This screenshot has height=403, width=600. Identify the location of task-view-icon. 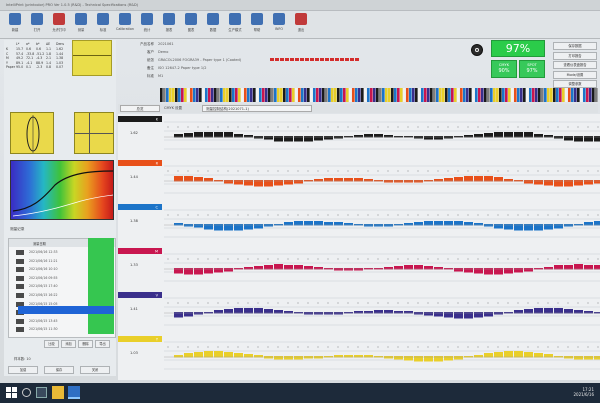
(41, 392).